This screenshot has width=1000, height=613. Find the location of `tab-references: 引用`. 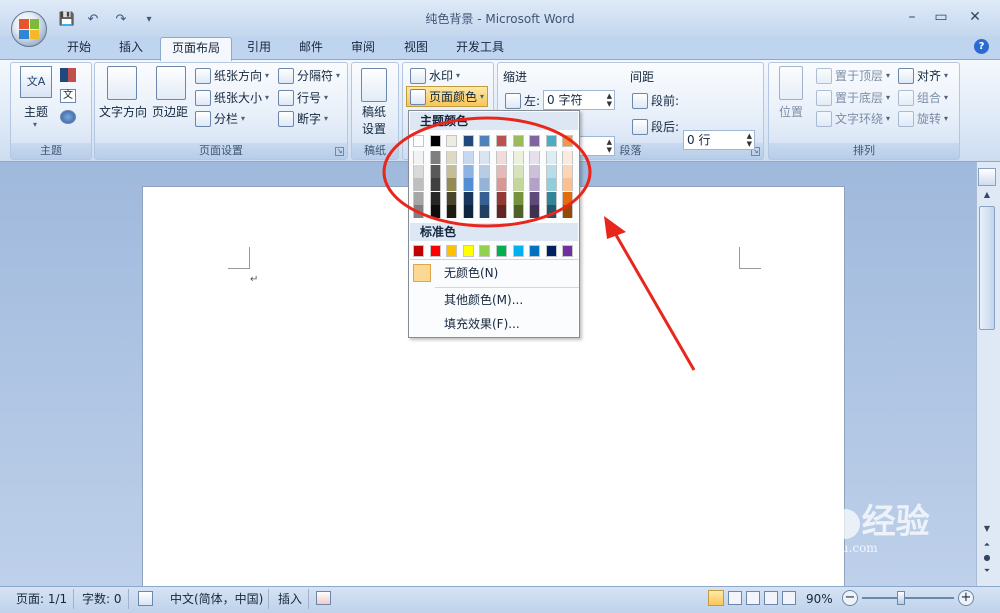

tab-references: 引用 is located at coordinates (259, 48).